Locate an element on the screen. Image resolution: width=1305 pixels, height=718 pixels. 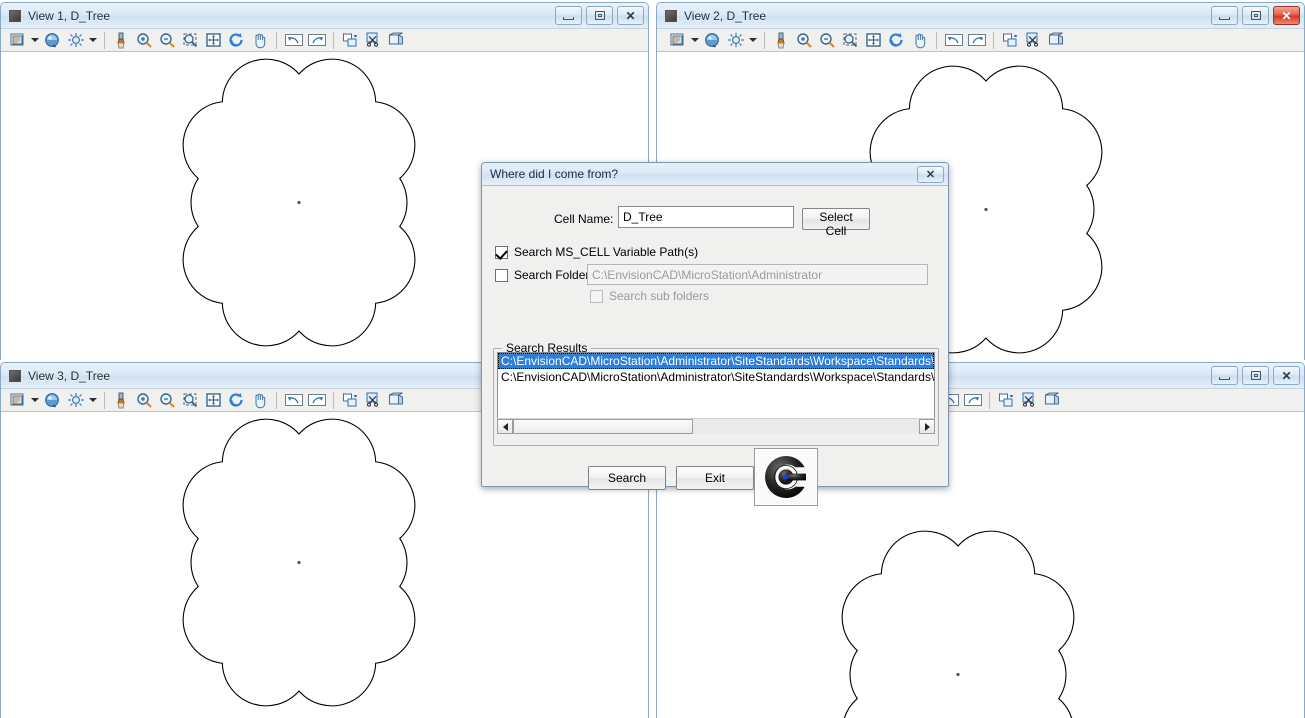
dialog-titlebar: Where did I come from? ✕ is located at coordinates (715, 174).